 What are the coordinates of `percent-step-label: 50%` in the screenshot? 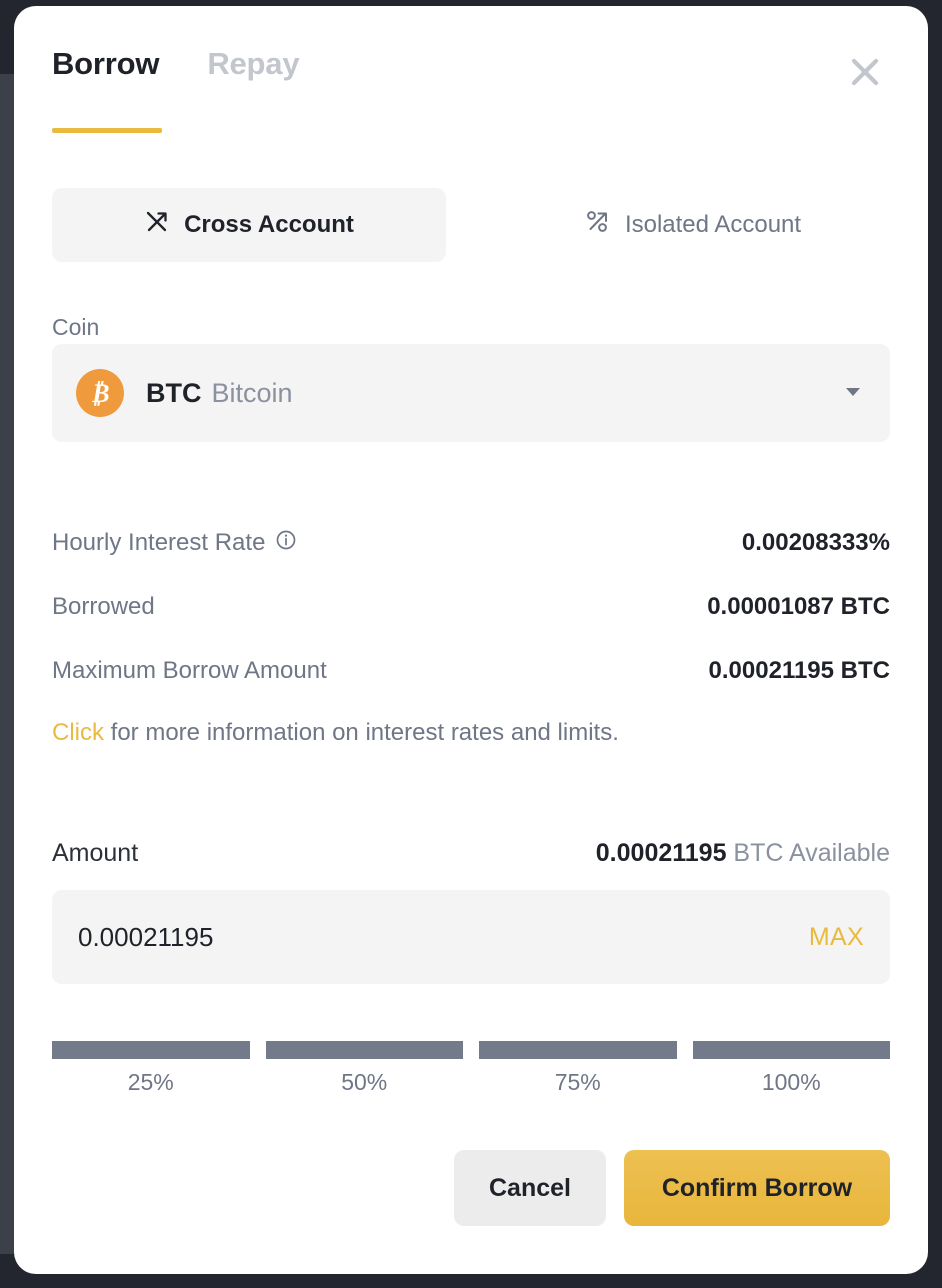 It's located at (364, 1082).